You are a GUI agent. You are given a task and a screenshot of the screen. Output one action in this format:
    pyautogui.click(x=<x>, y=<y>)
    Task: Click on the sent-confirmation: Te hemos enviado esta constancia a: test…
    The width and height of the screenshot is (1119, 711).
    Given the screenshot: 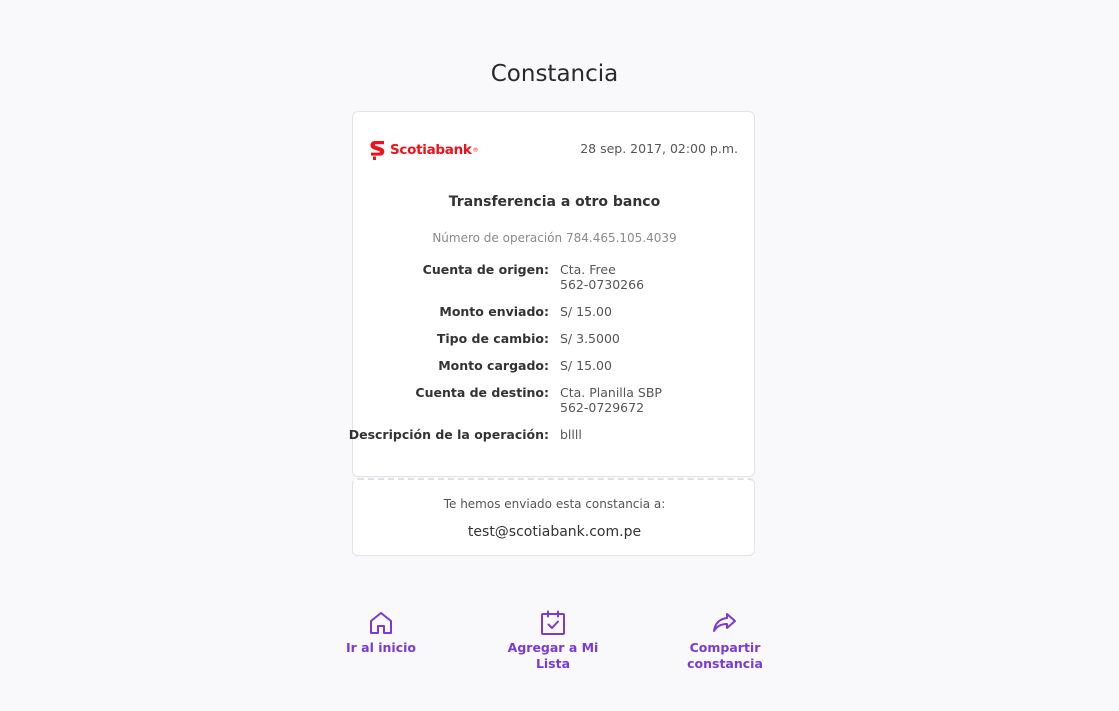 What is the action you would take?
    pyautogui.click(x=553, y=517)
    